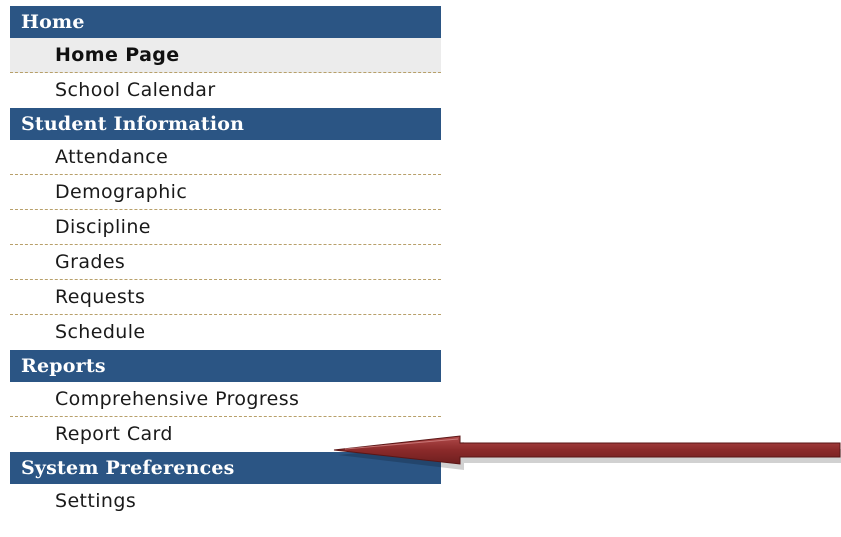 The image size is (841, 537). Describe the element at coordinates (225, 157) in the screenshot. I see `menu-item-attendance: Attendance` at that location.